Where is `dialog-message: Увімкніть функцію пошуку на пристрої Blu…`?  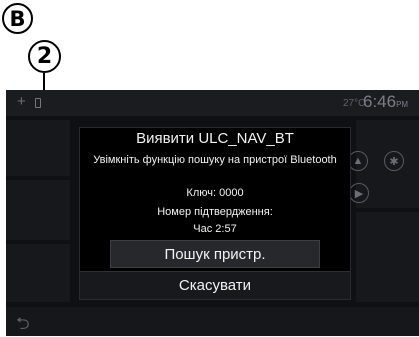
dialog-message: Увімкніть функцію пошуку на пристрої Blu… is located at coordinates (215, 160).